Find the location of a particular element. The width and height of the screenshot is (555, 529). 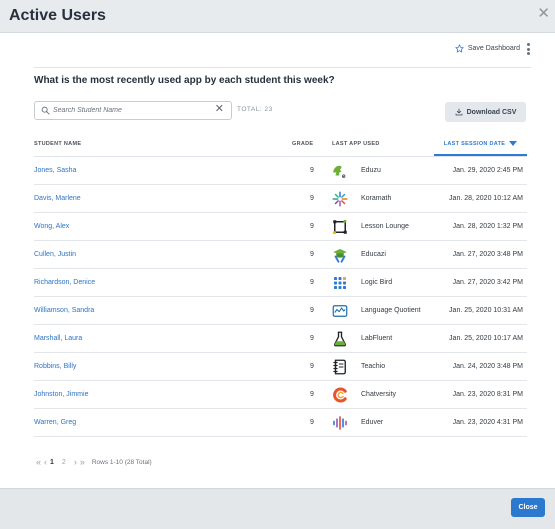

page-number-1: 1 is located at coordinates (52, 462).